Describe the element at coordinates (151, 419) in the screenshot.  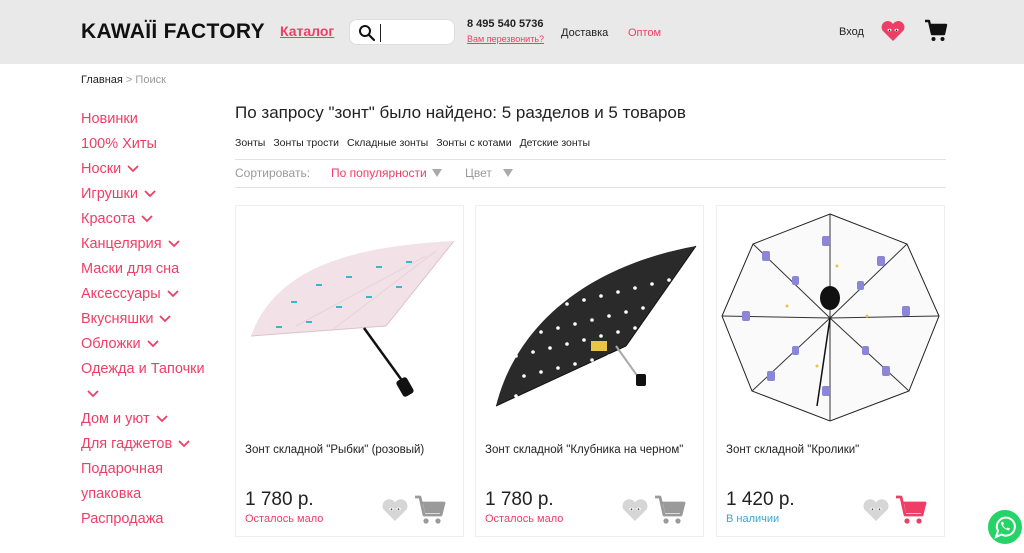
I see `sidebar-item: Дом и уют` at that location.